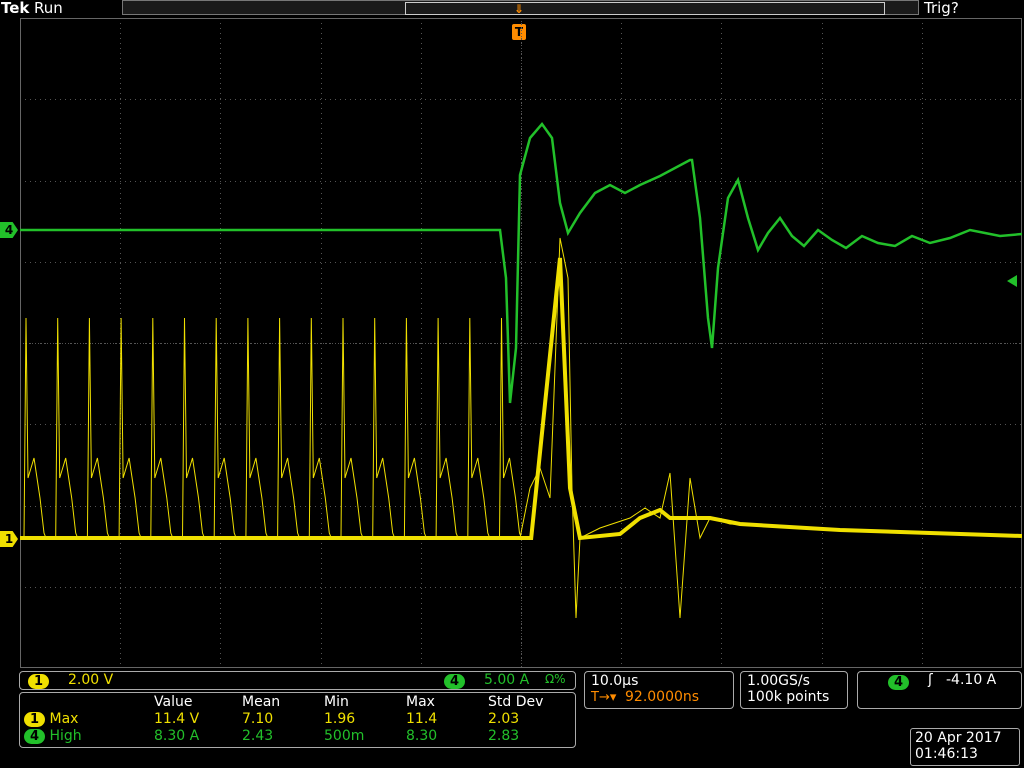 The height and width of the screenshot is (768, 1024). I want to click on col-header: Mean, so click(261, 702).